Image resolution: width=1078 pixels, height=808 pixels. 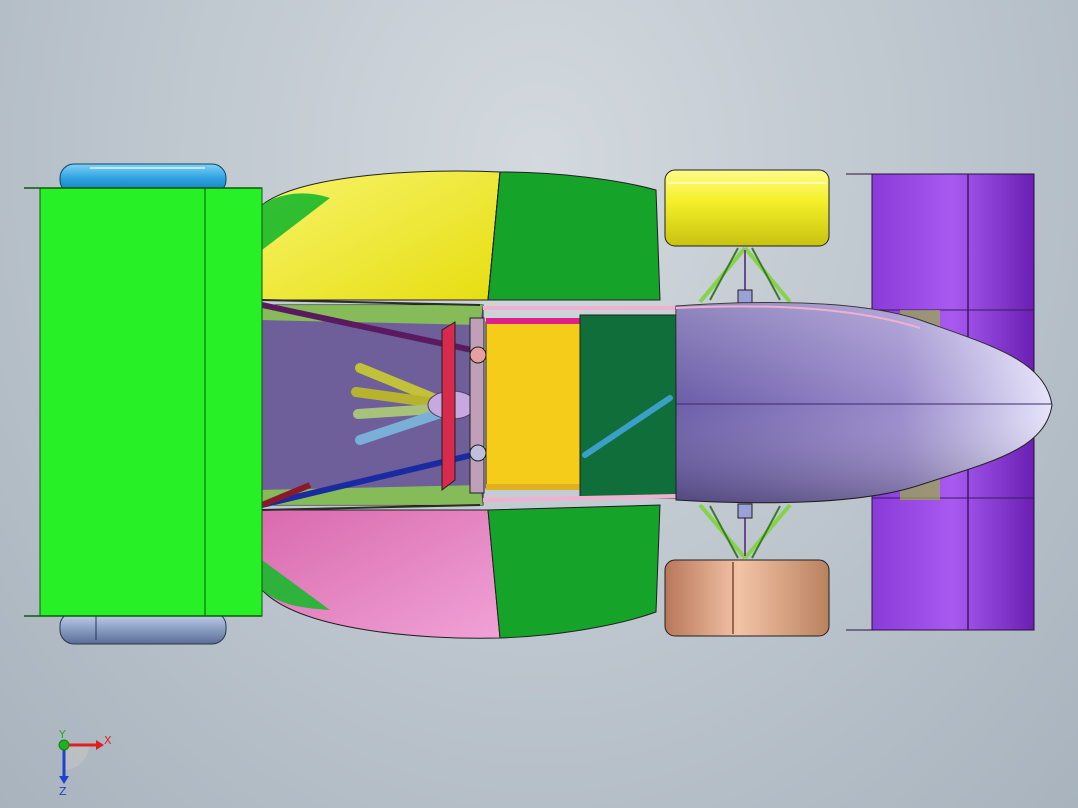 What do you see at coordinates (143, 628) in the screenshot?
I see `rear-right-wheel` at bounding box center [143, 628].